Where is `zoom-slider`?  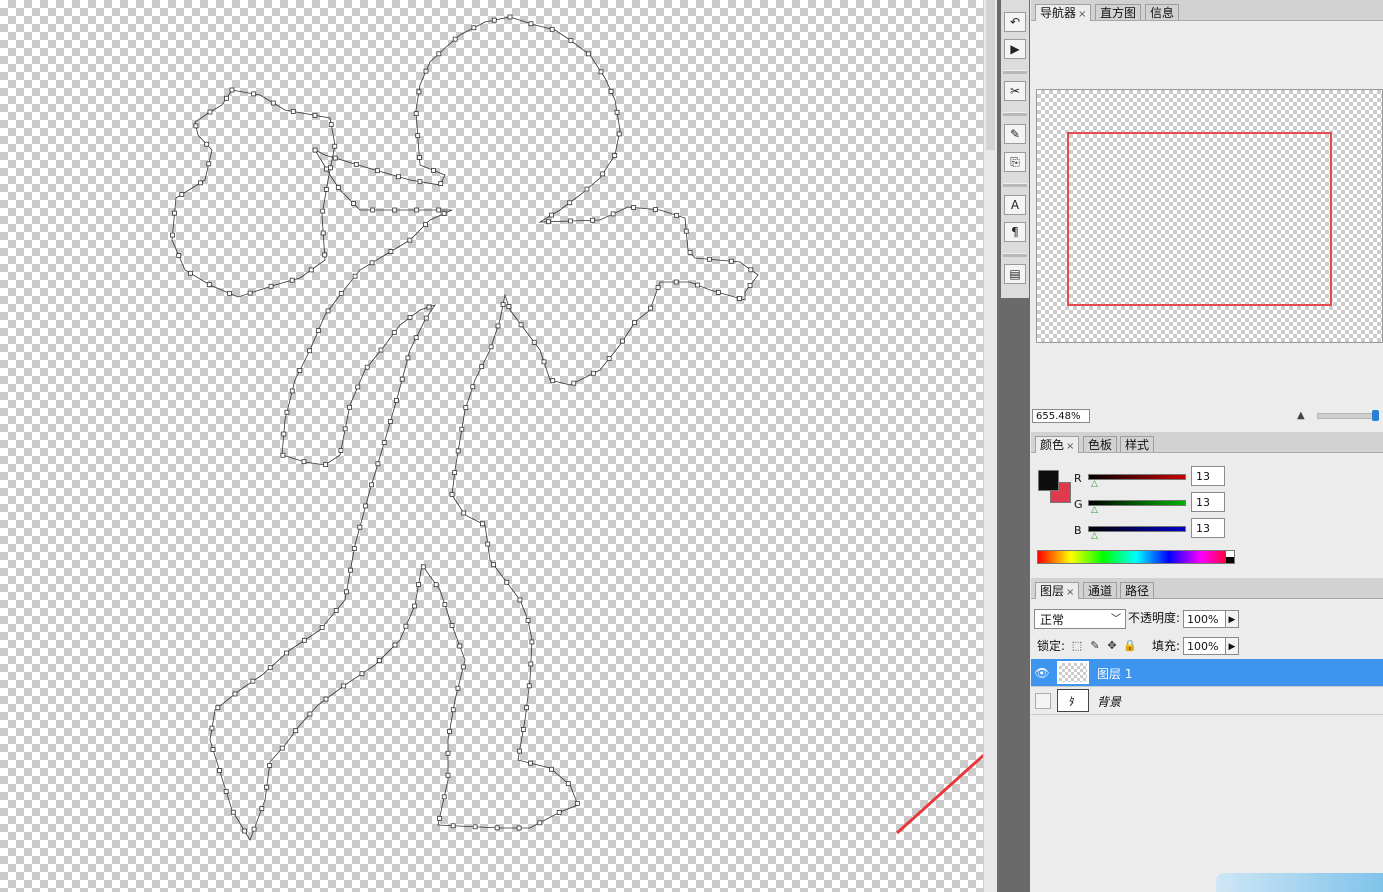
zoom-slider is located at coordinates (1348, 416).